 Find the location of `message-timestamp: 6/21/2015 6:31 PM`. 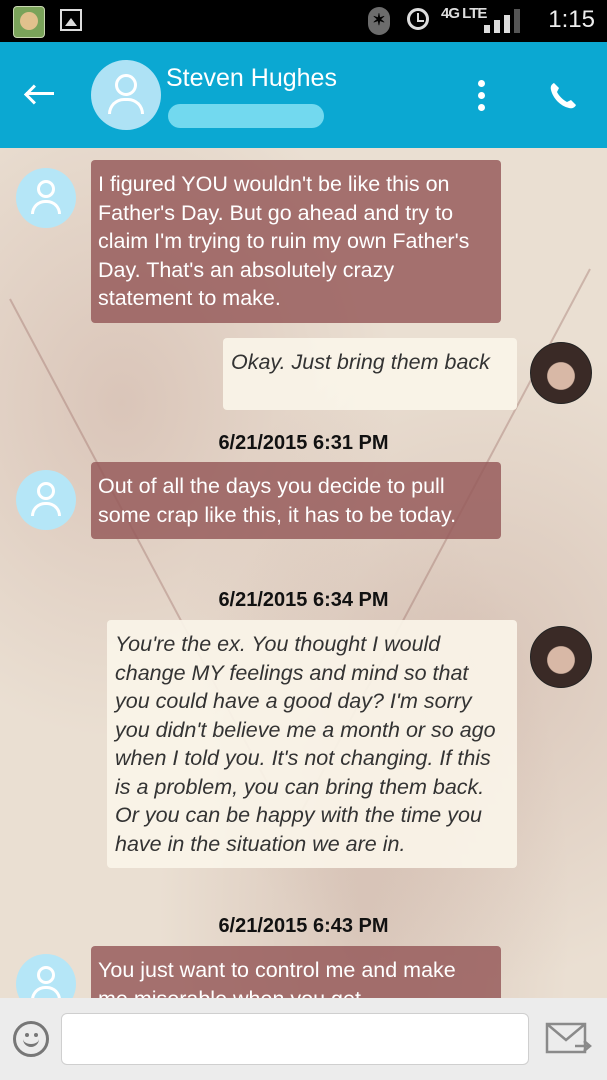

message-timestamp: 6/21/2015 6:31 PM is located at coordinates (303, 443).